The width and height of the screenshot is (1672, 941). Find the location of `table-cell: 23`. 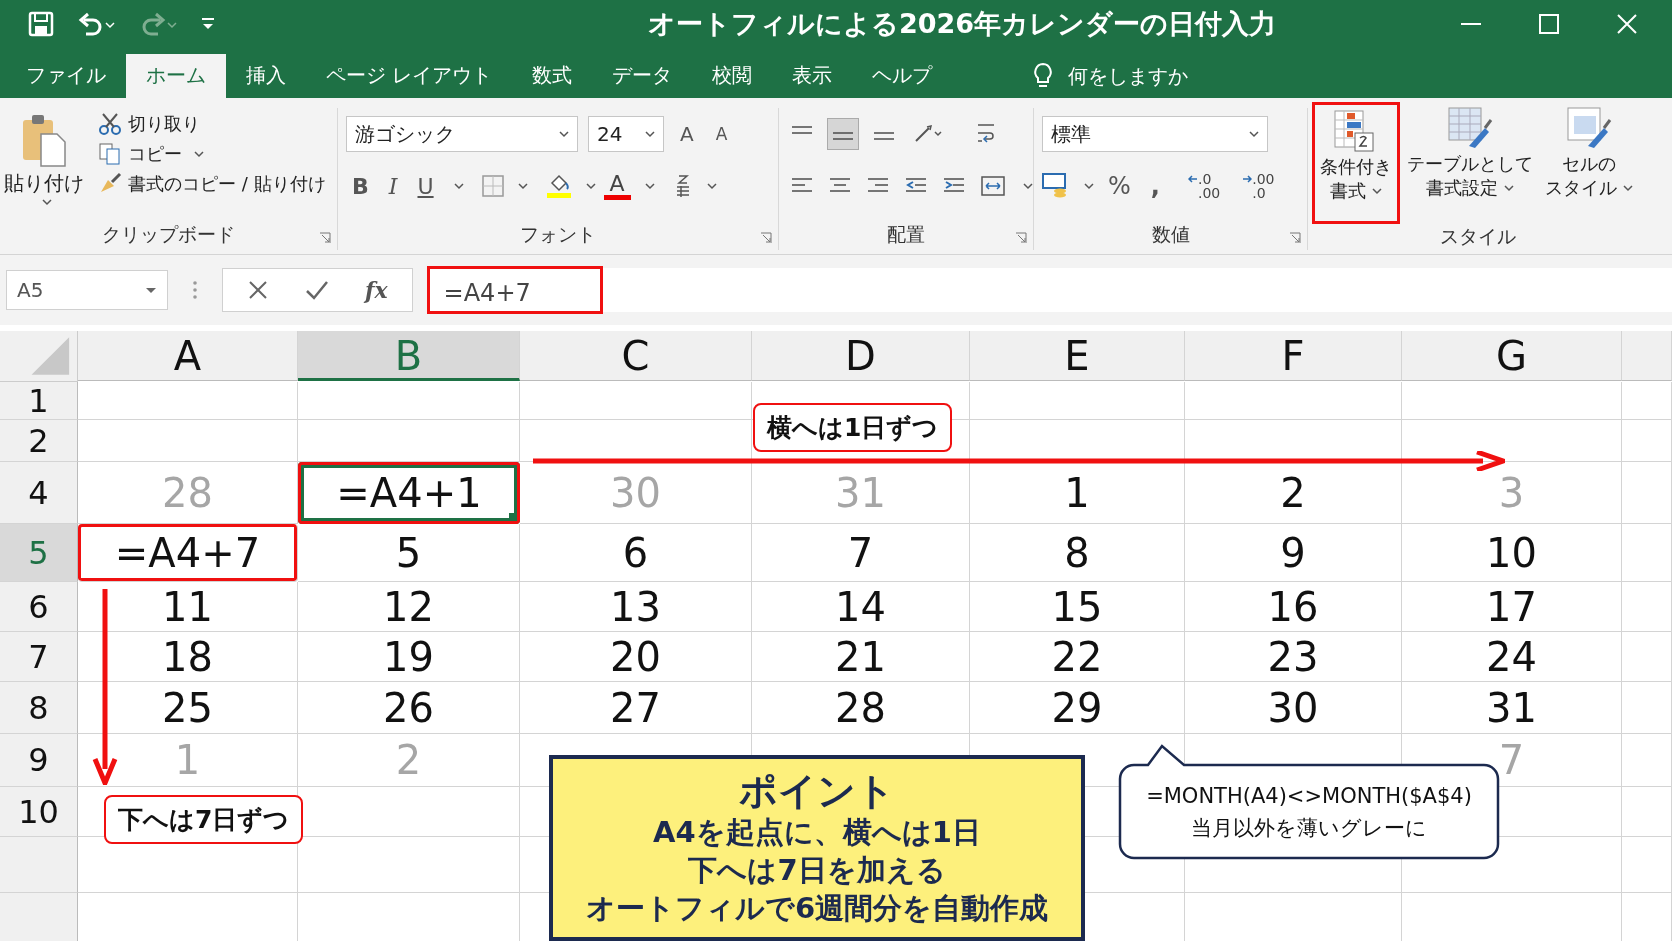

table-cell: 23 is located at coordinates (1293, 657).